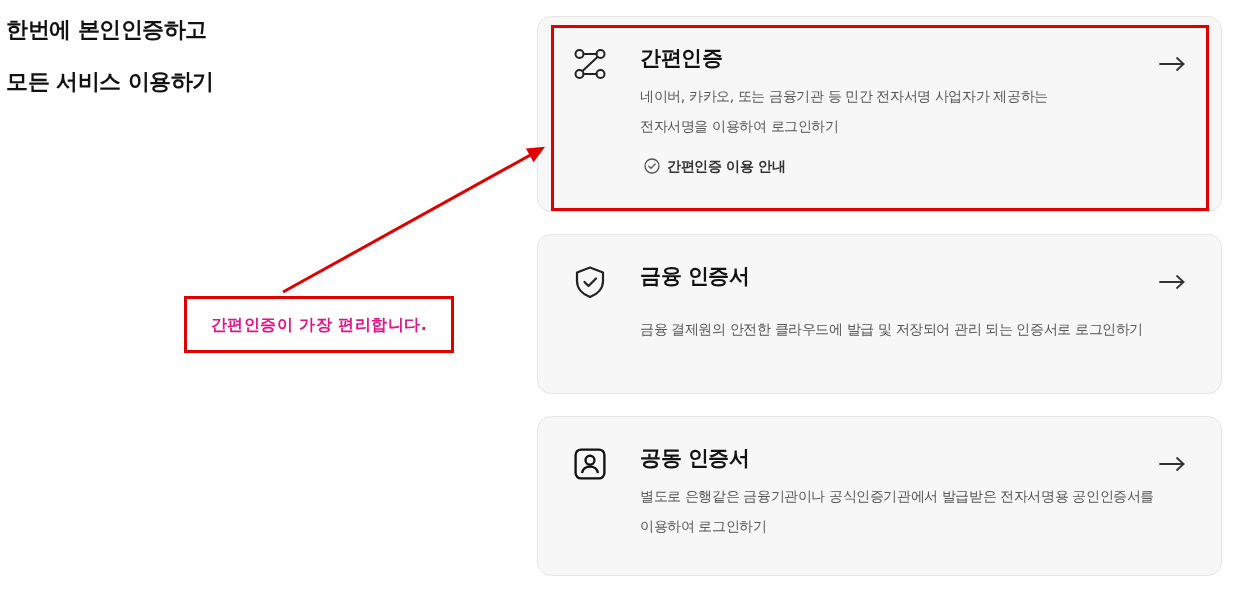  I want to click on check-circle-icon, so click(652, 166).